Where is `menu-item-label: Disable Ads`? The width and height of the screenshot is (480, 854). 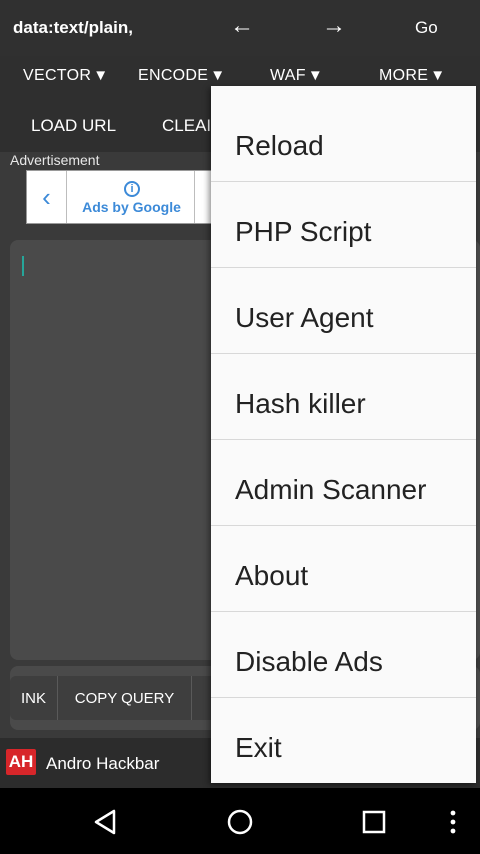
menu-item-label: Disable Ads is located at coordinates (309, 661).